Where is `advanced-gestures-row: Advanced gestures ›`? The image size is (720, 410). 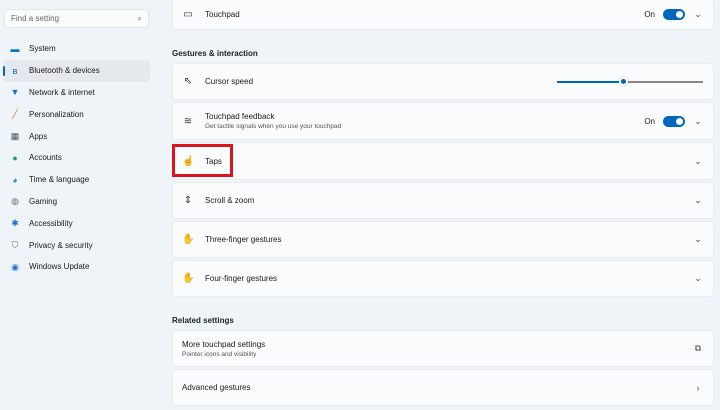 advanced-gestures-row: Advanced gestures › is located at coordinates (443, 387).